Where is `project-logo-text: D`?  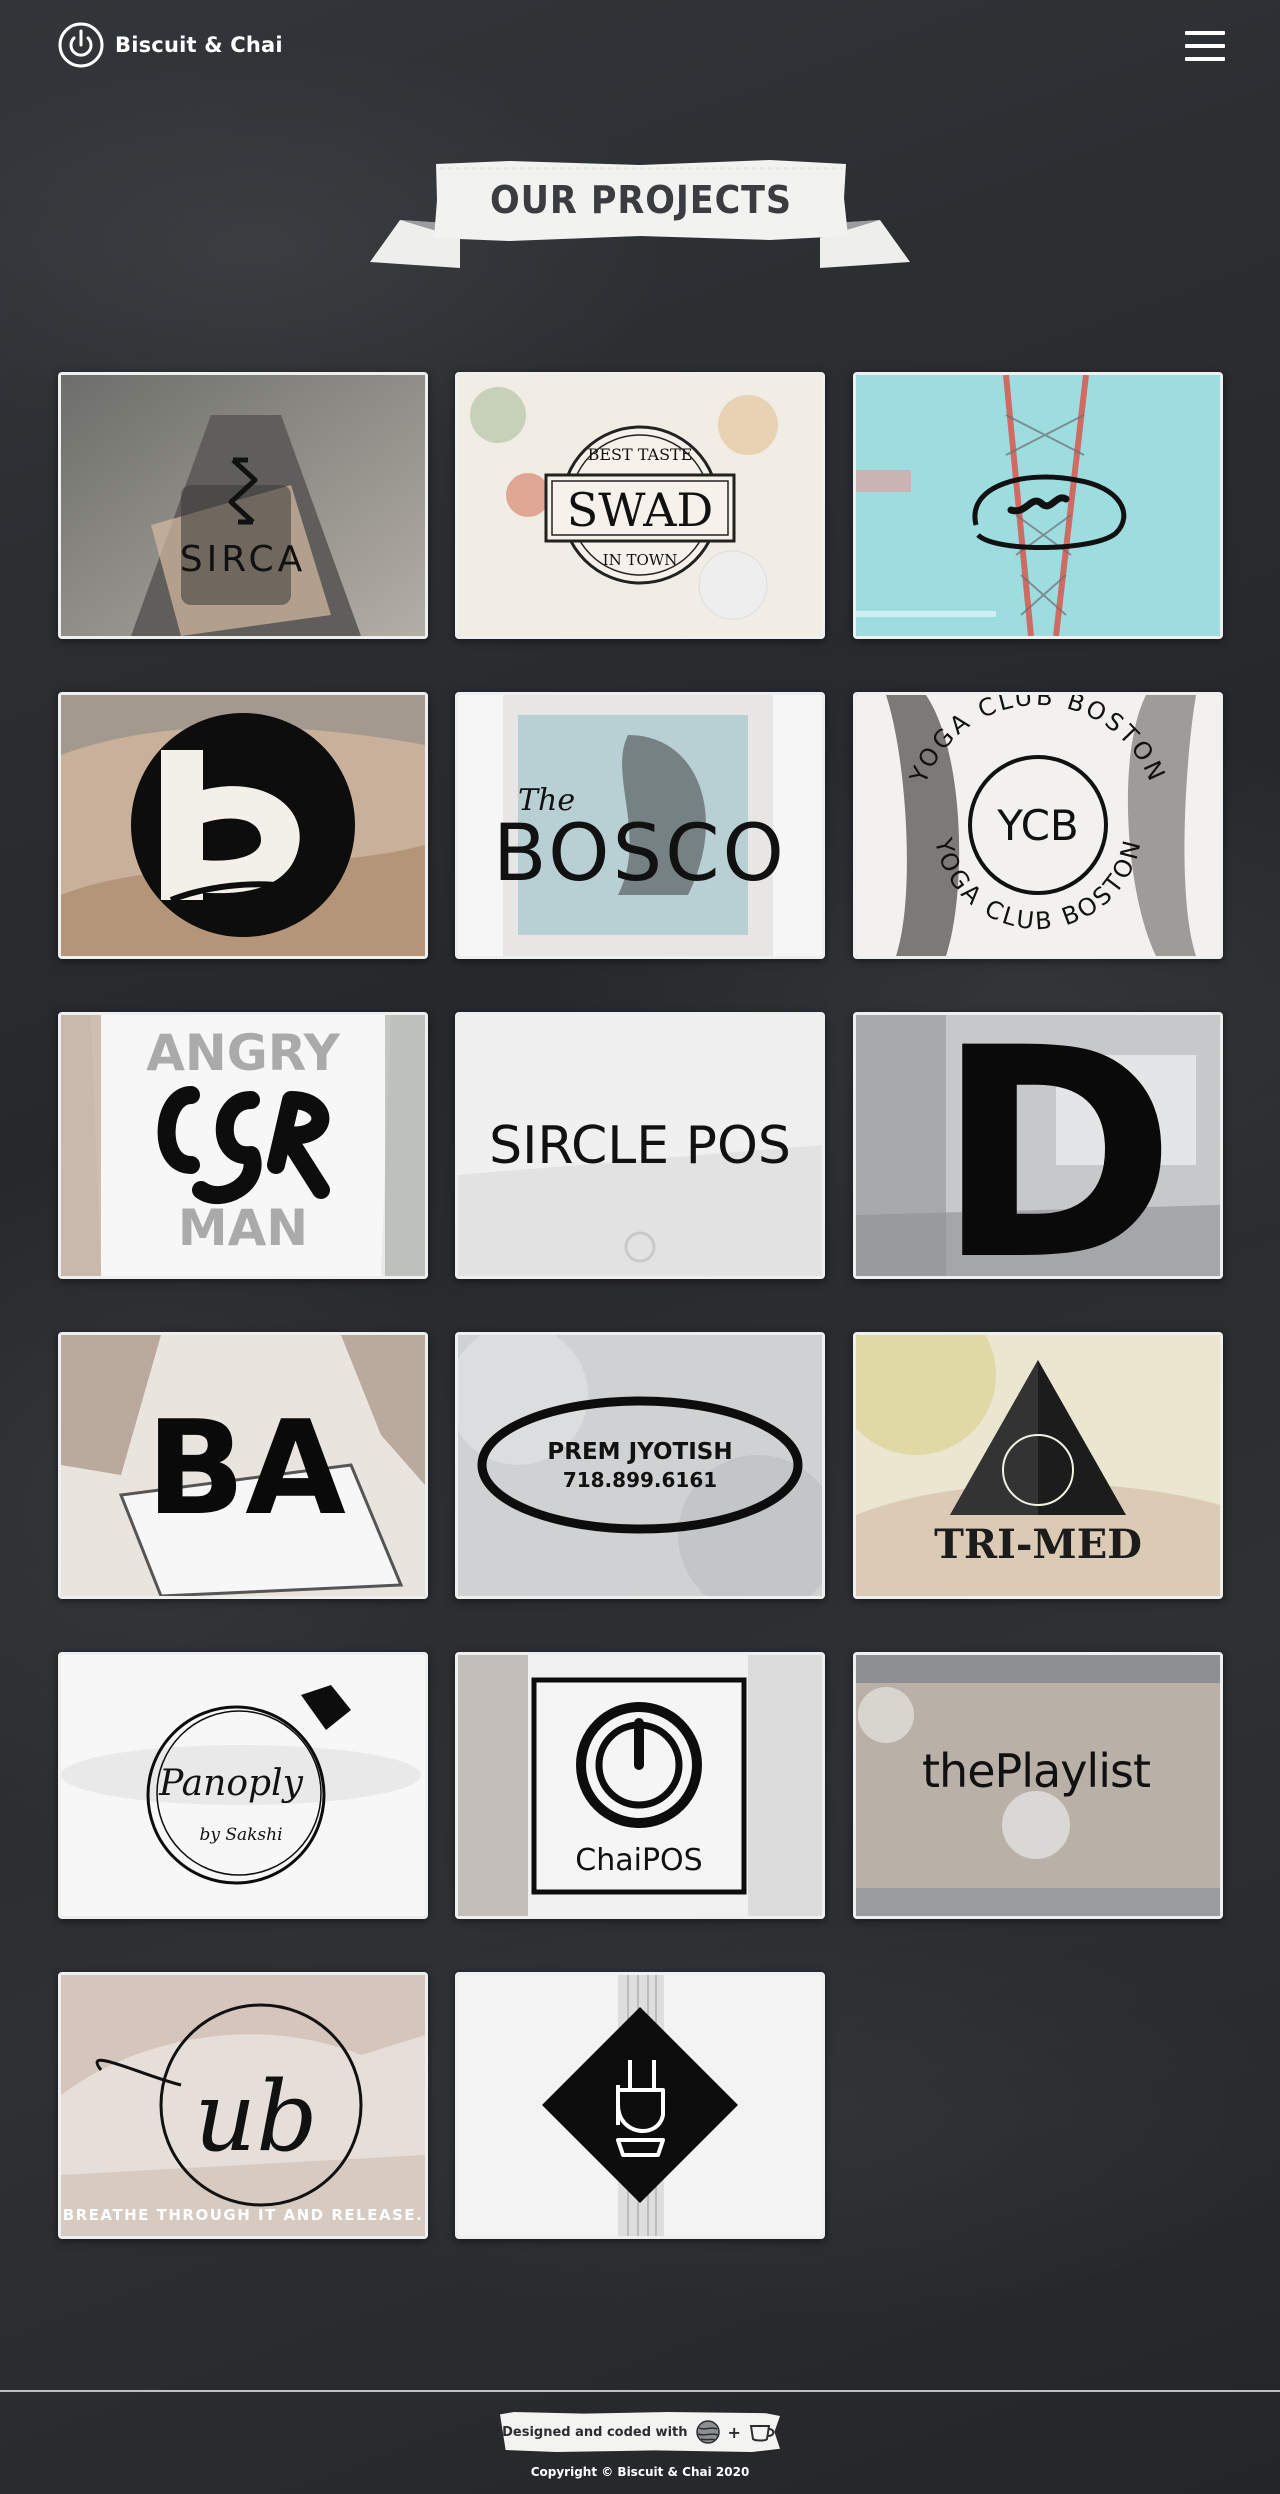
project-logo-text: D is located at coordinates (1056, 1145).